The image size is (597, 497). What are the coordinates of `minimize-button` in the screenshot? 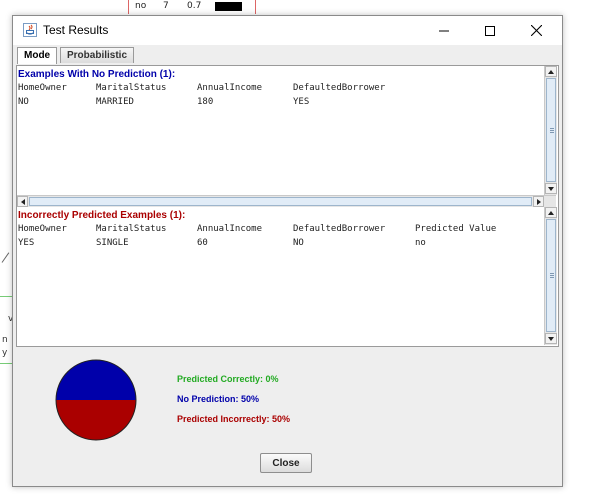 It's located at (444, 30).